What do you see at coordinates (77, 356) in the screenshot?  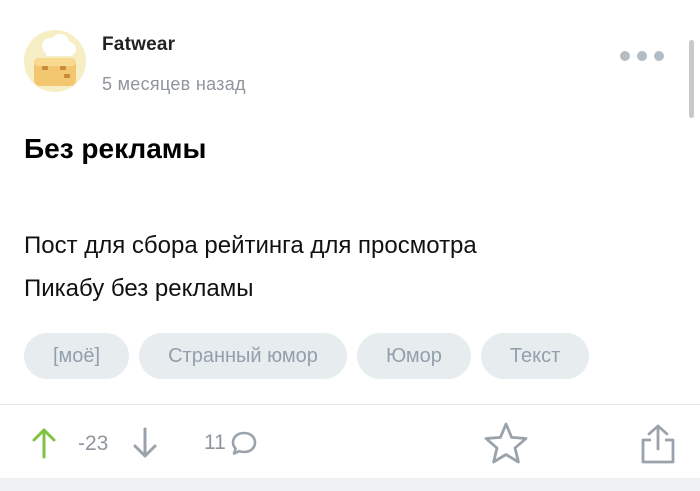 I see `tag-moe: [моё]` at bounding box center [77, 356].